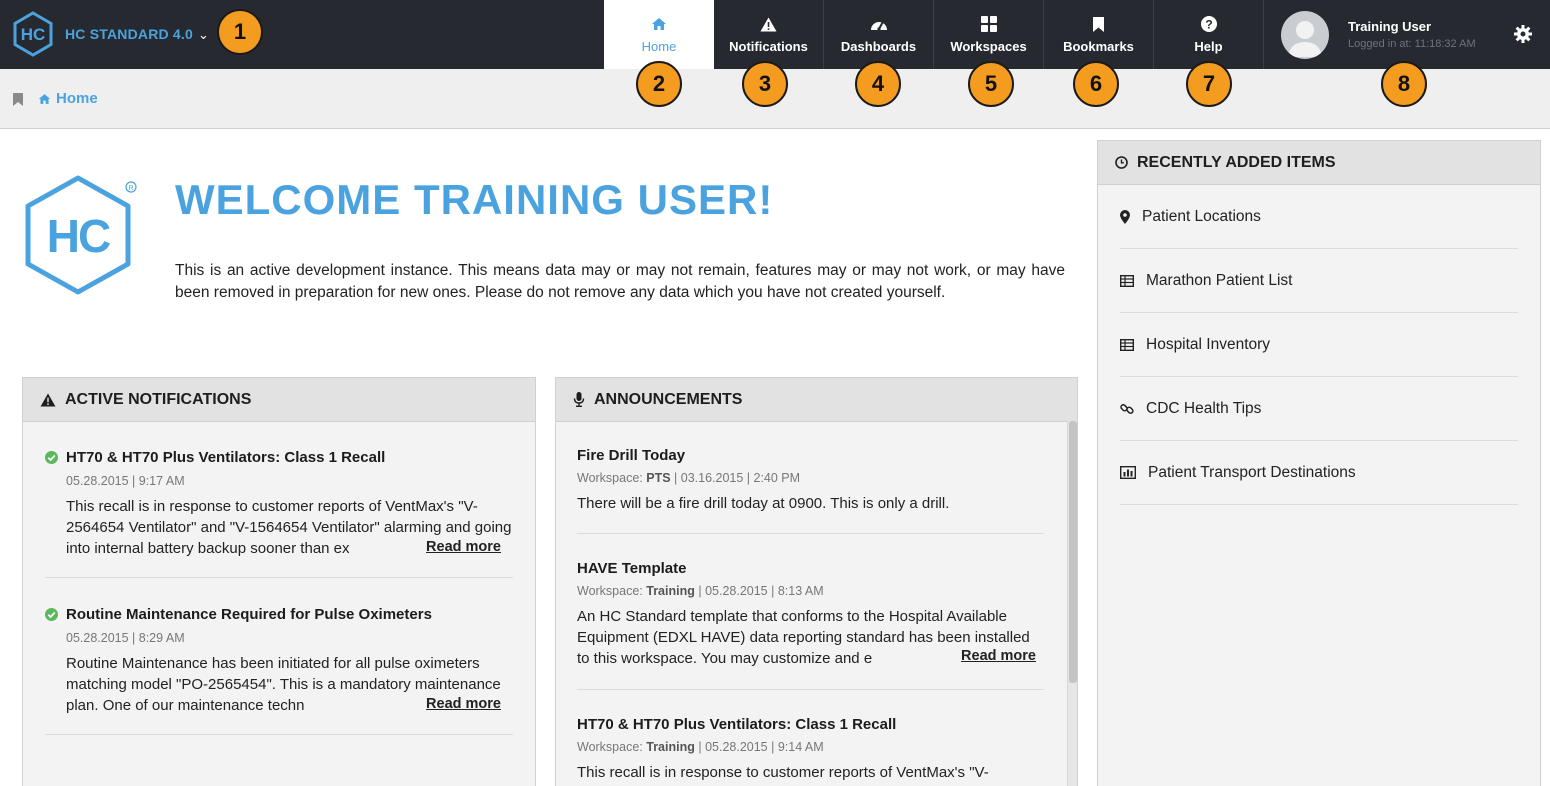 This screenshot has width=1550, height=786. Describe the element at coordinates (1319, 409) in the screenshot. I see `recent-item: CDC Health Tips` at that location.